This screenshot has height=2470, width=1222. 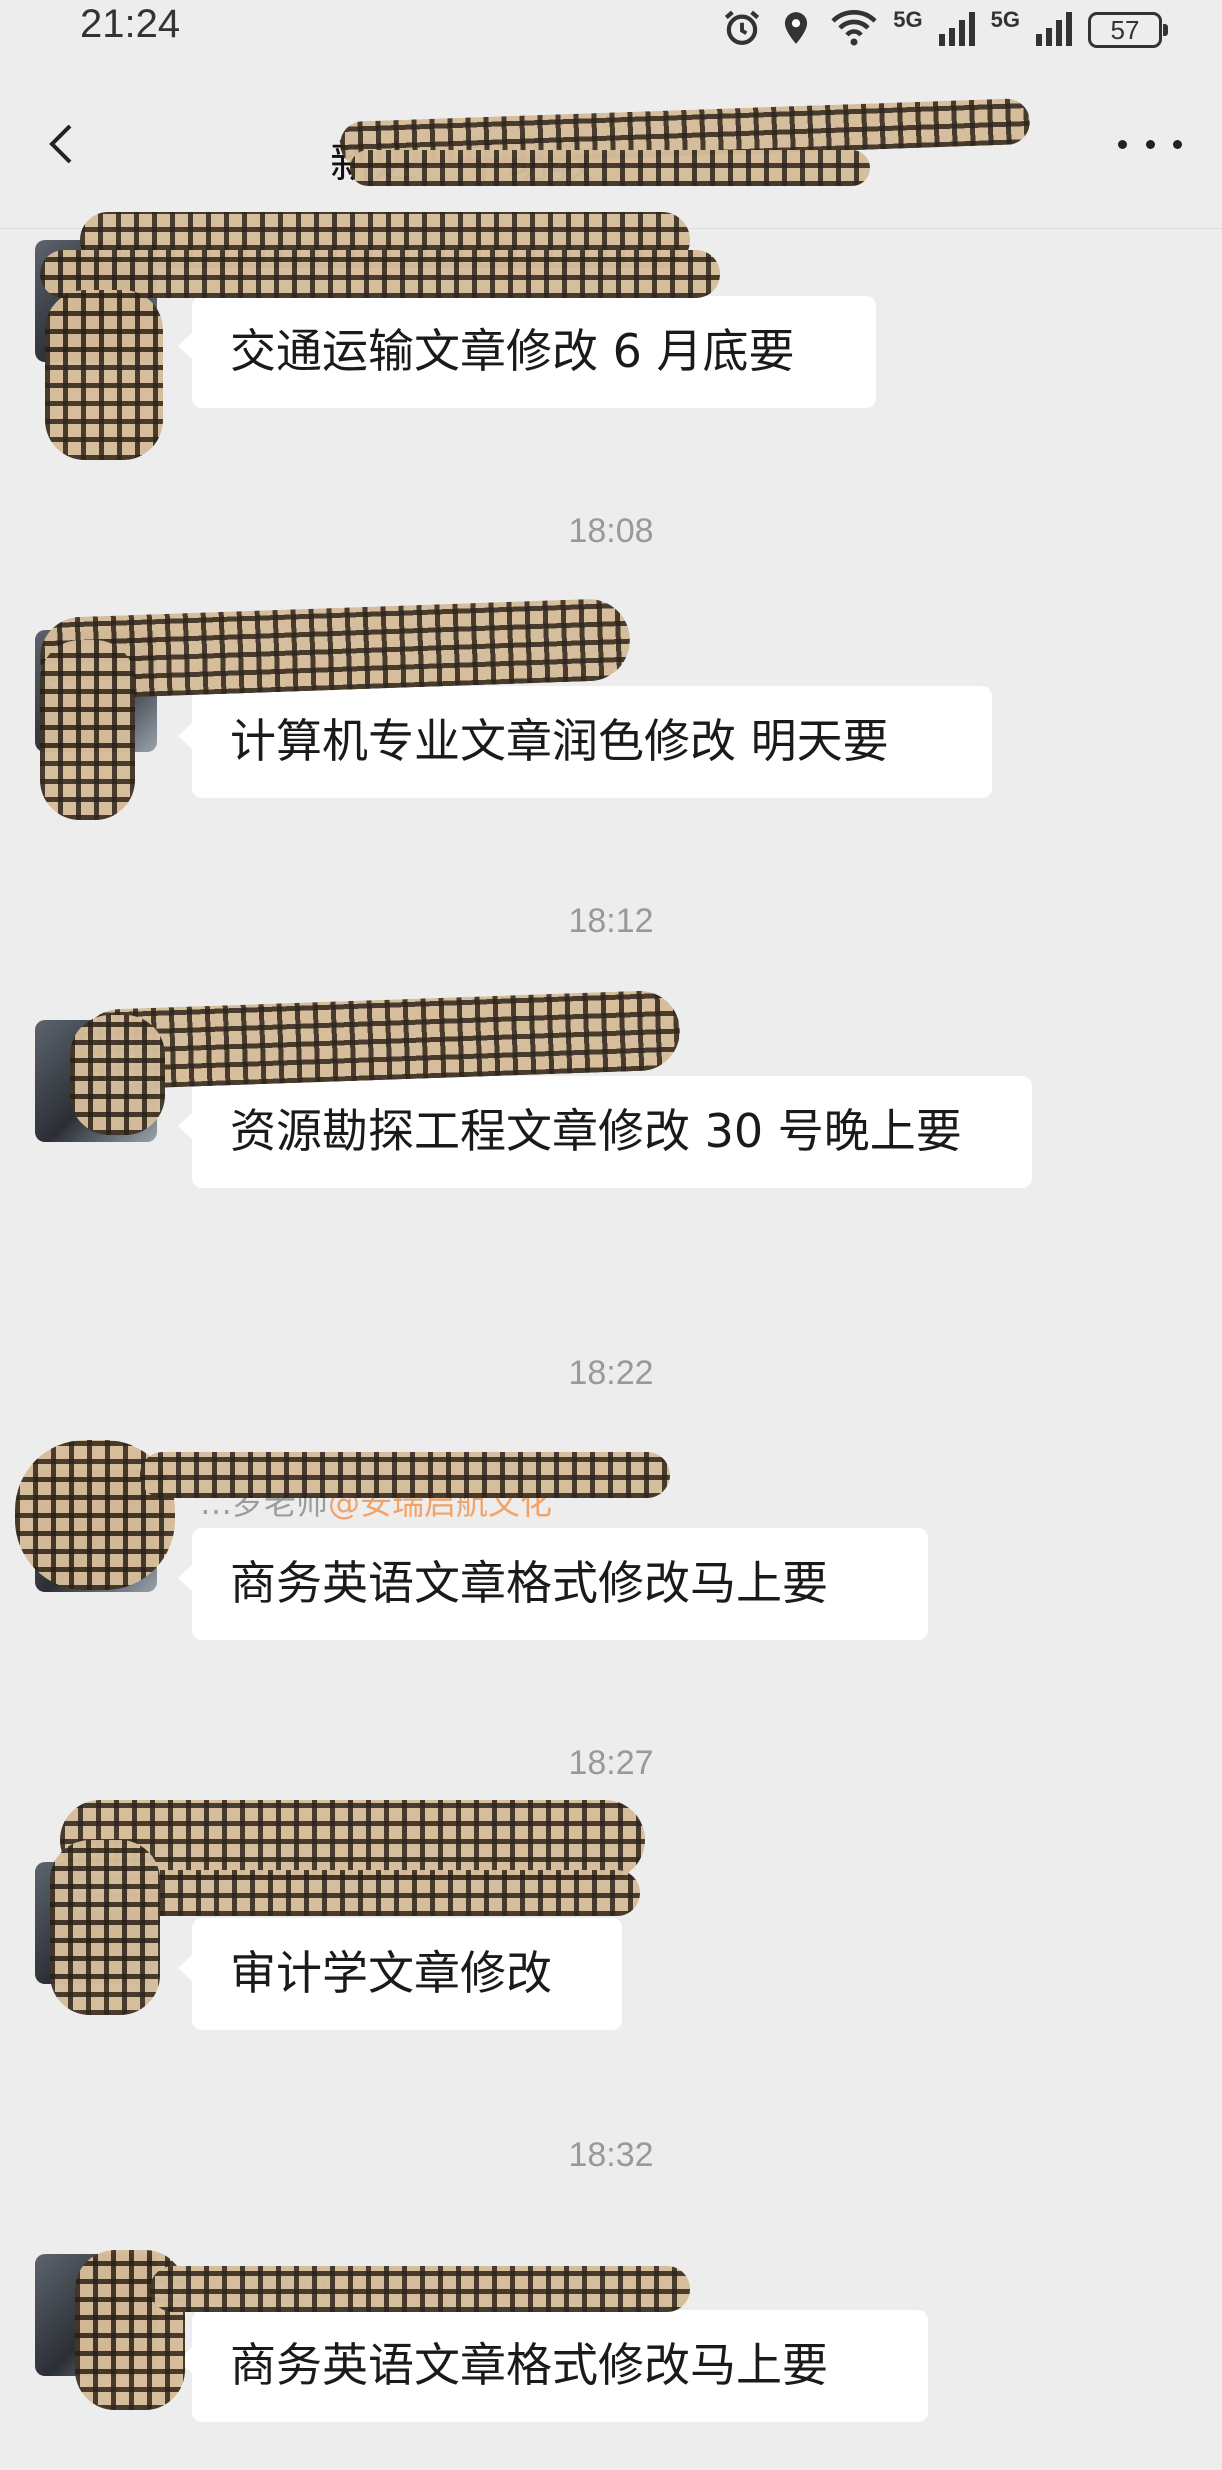 I want to click on wifi-icon, so click(x=854, y=30).